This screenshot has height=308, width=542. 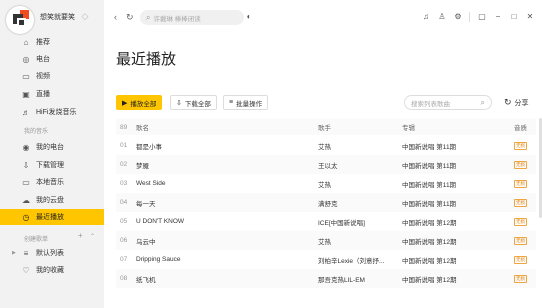 I want to click on sidebar-item-default-list: ▶ ≡ 默认列表, so click(x=52, y=253).